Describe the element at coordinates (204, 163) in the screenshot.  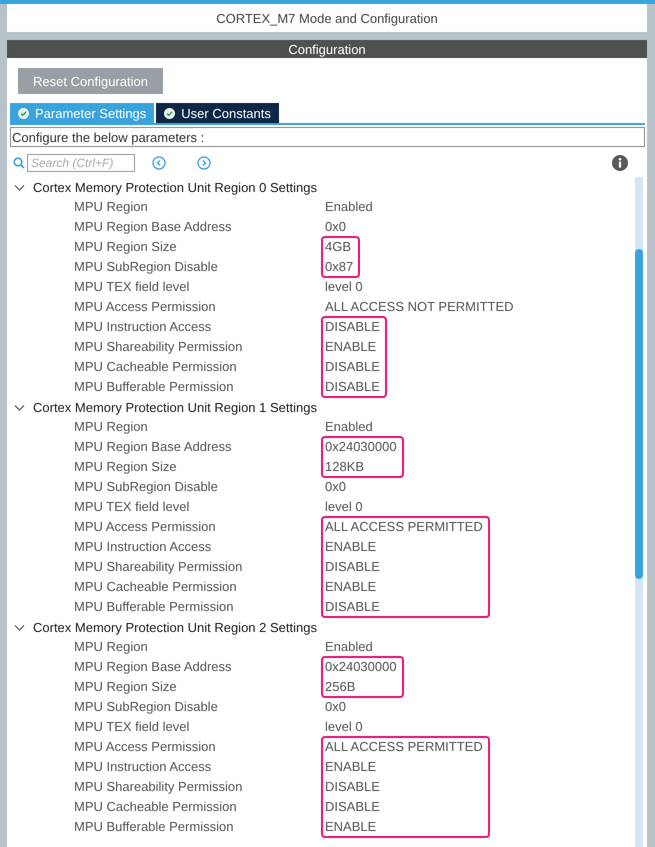
I see `next-icon` at that location.